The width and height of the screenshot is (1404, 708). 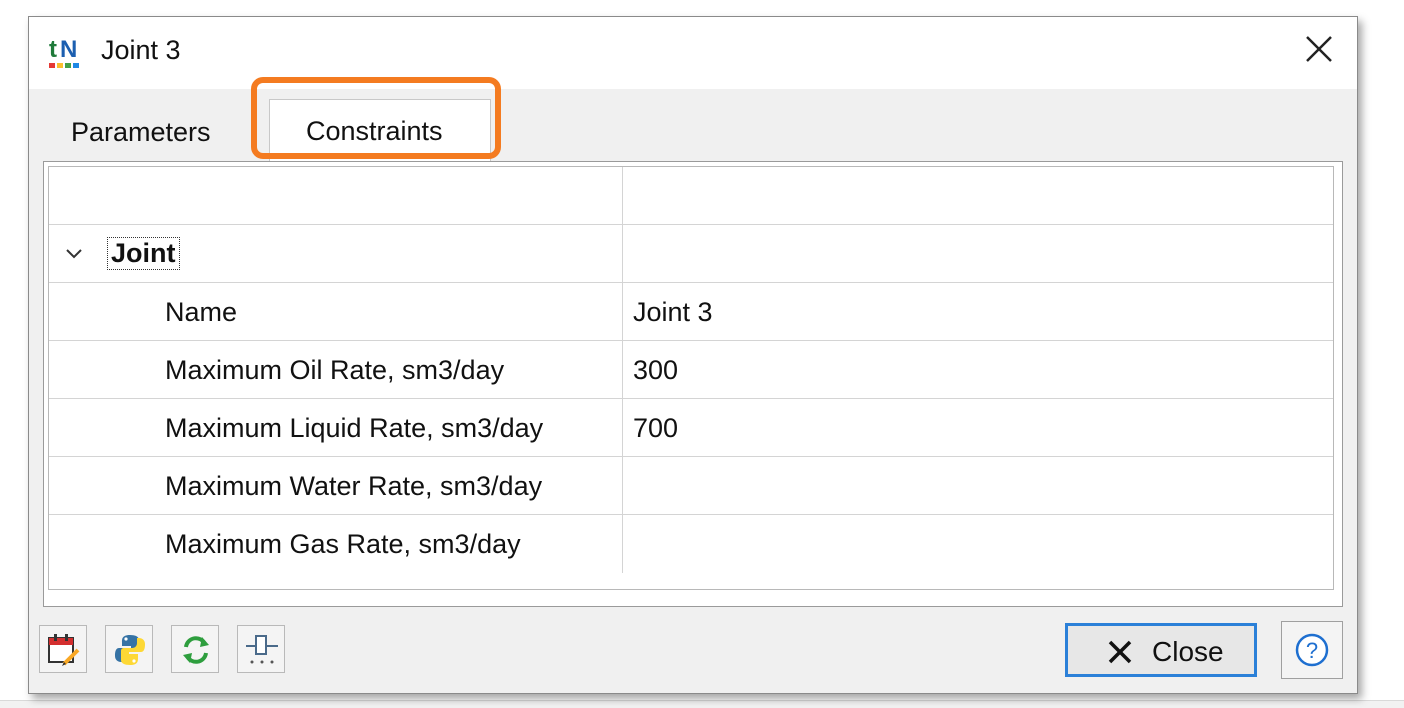 I want to click on slider-button, so click(x=261, y=649).